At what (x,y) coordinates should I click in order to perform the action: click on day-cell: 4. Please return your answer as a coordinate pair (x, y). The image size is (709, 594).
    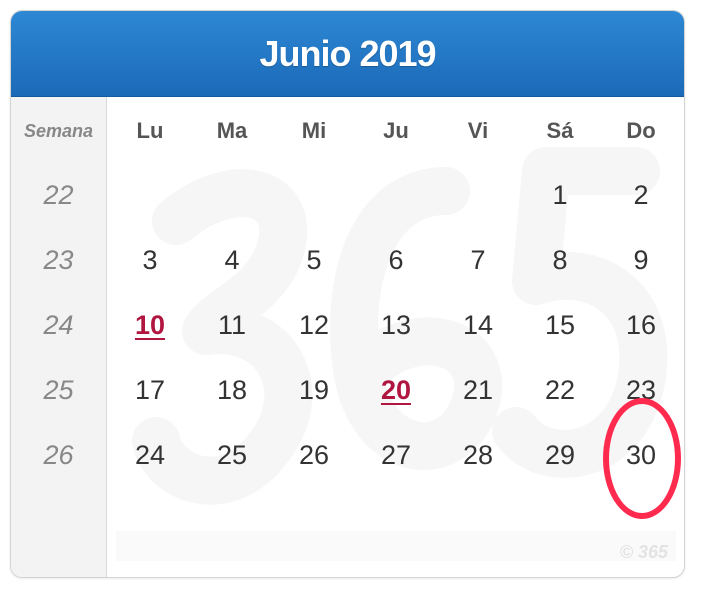
    Looking at the image, I should click on (232, 260).